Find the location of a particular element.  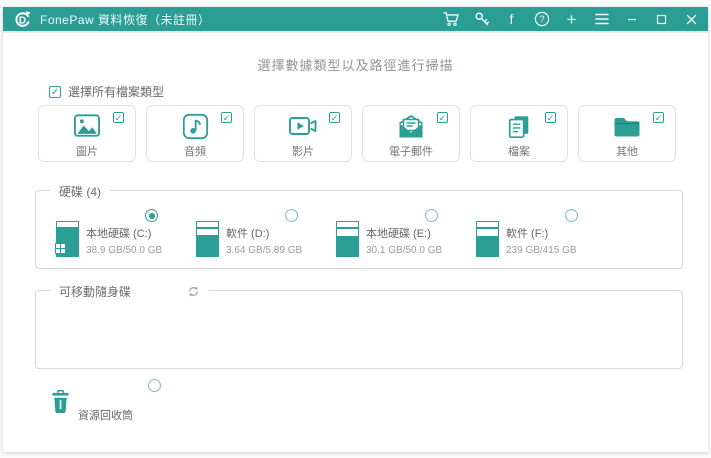

drive-c: 本地硬碟 (C:) 38.9 GB/50.0 GB is located at coordinates (125, 233).